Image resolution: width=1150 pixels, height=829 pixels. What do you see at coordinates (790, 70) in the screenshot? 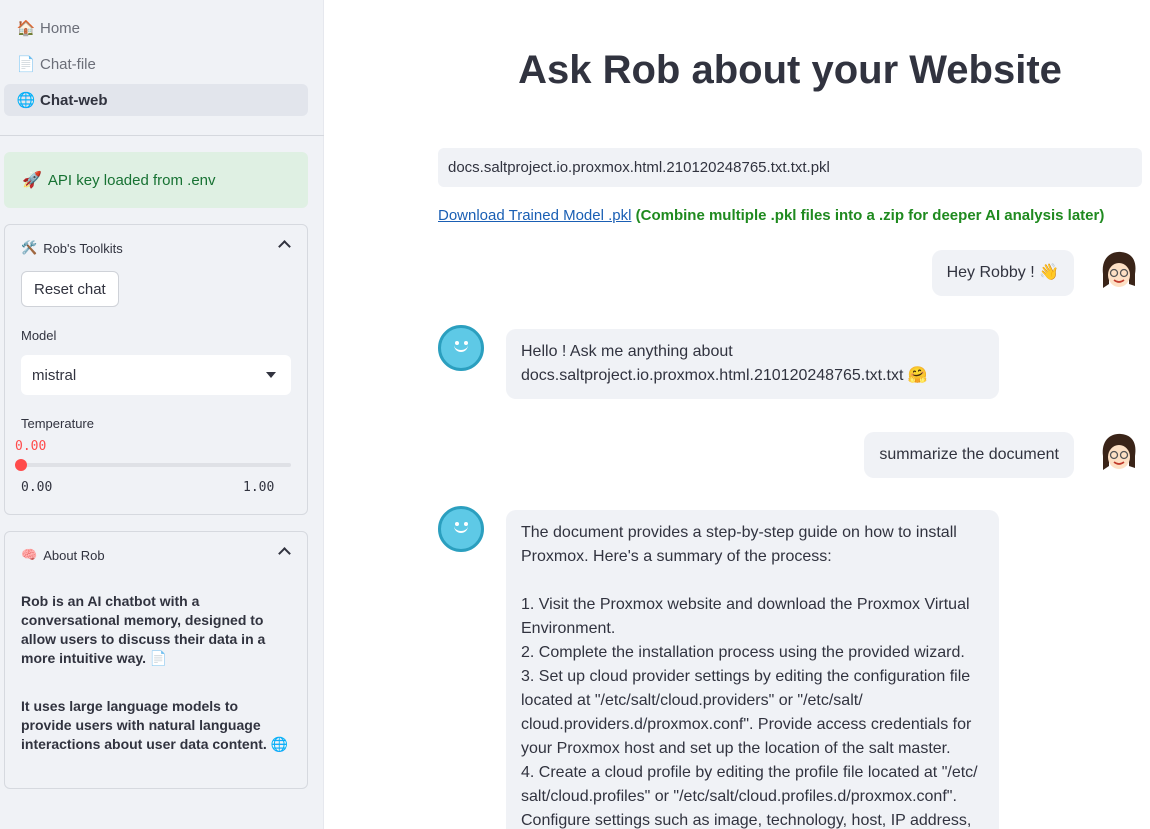
I see `page-title: Ask Rob about your Website` at bounding box center [790, 70].